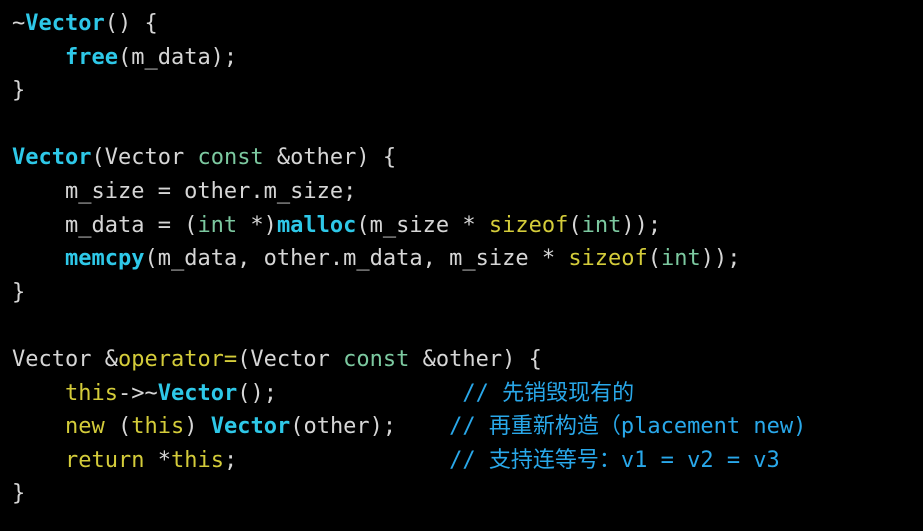 This screenshot has width=923, height=531. I want to click on code-token-comment: // 再重新构造（placement new), so click(628, 427).